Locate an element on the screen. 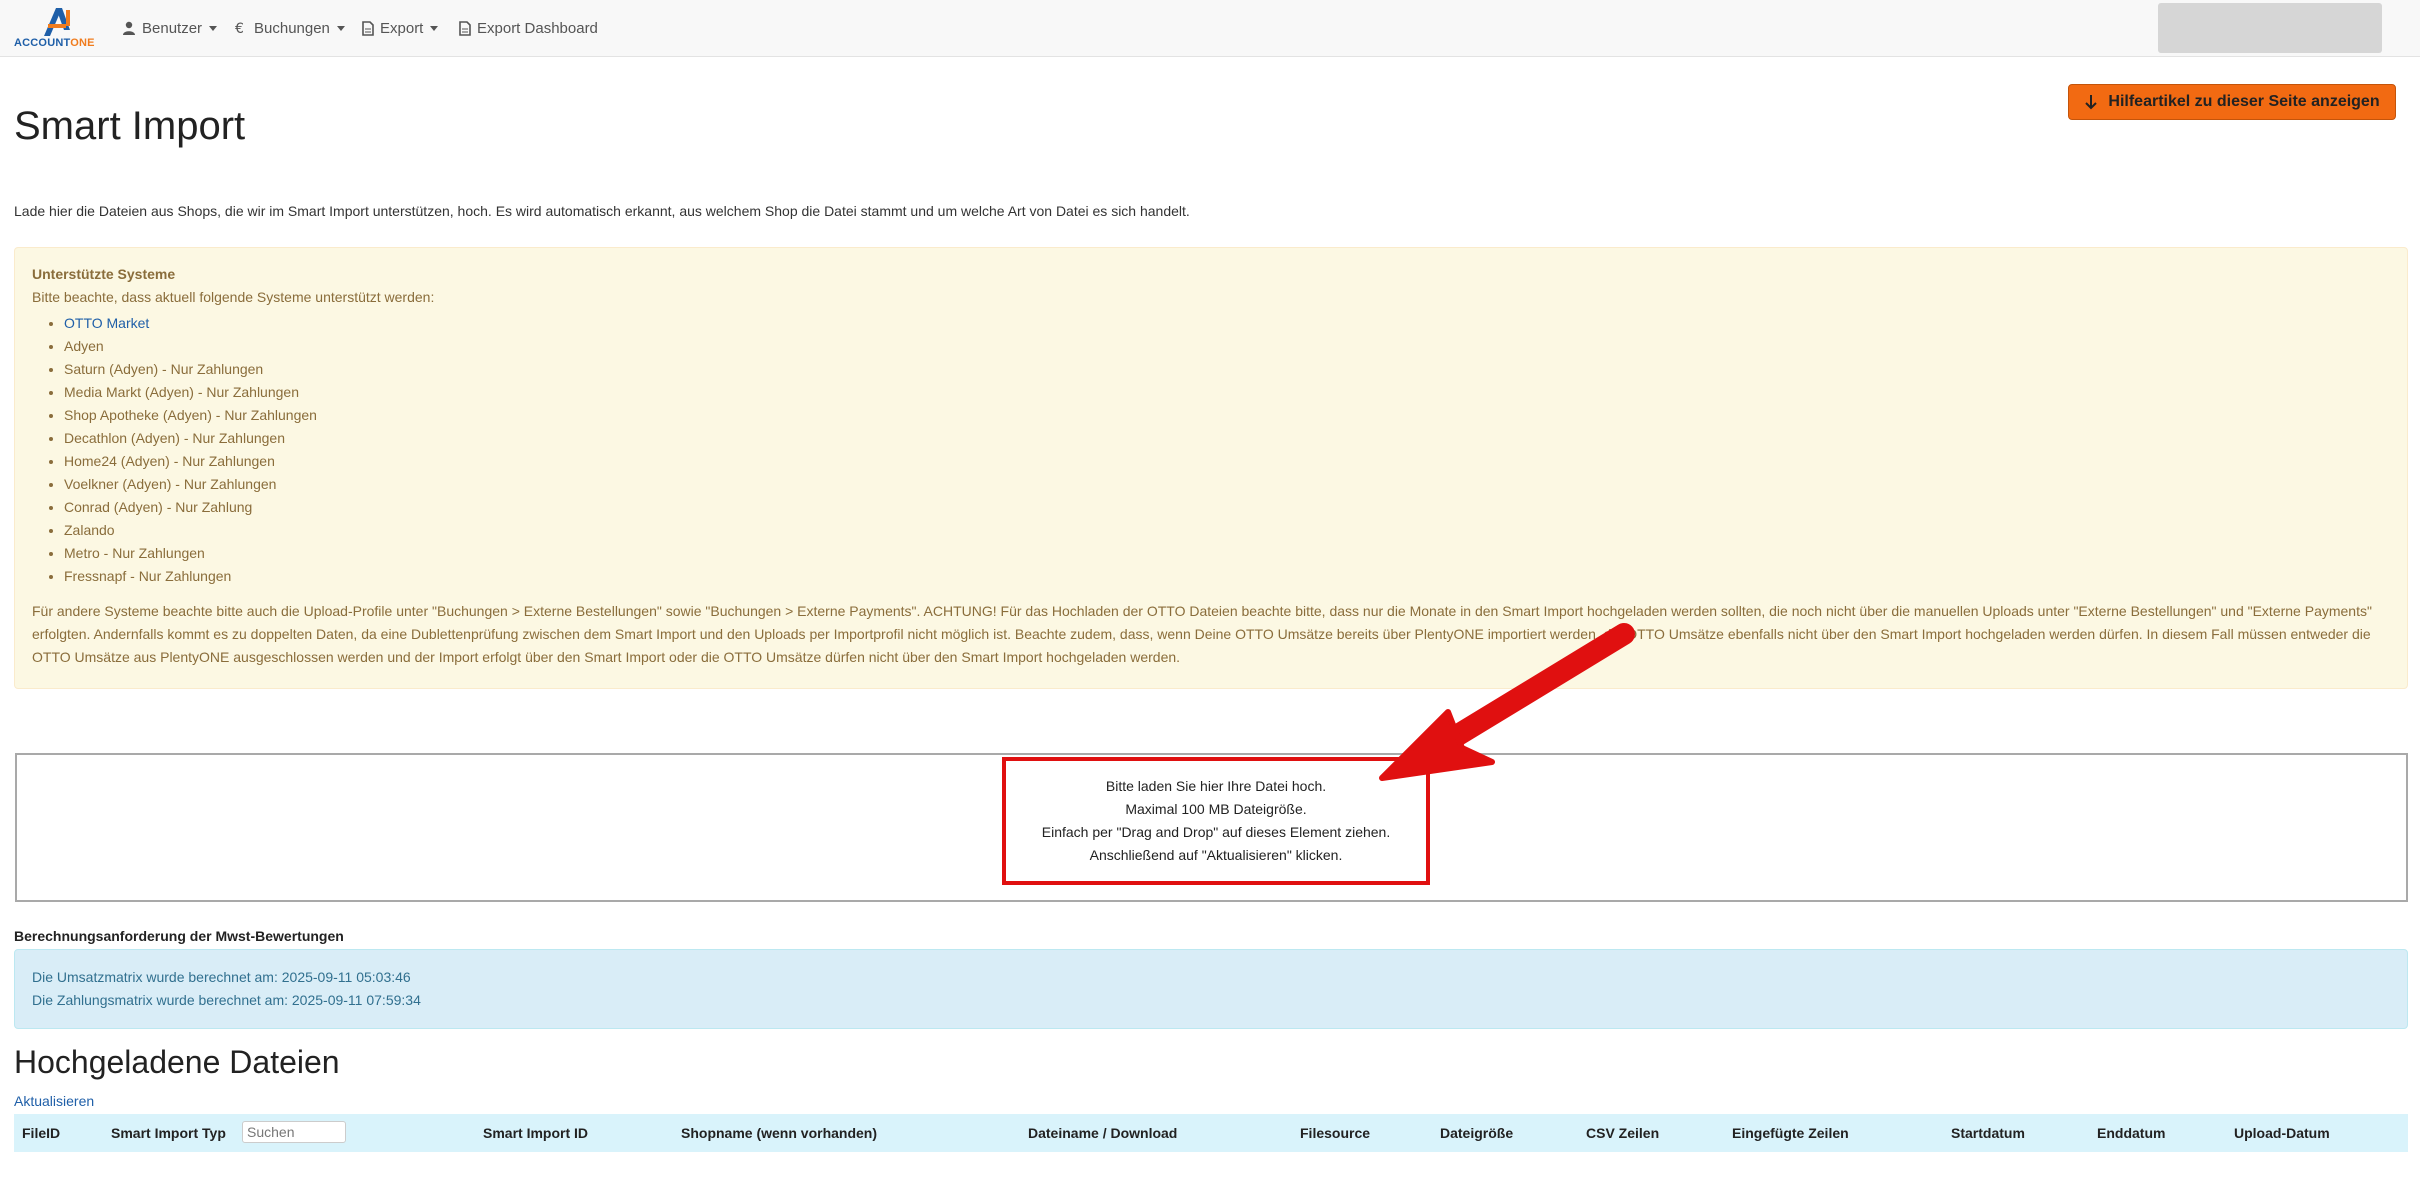  supported-system-item: Media Markt (Adyen) - Nur Zahlungen is located at coordinates (174, 392).